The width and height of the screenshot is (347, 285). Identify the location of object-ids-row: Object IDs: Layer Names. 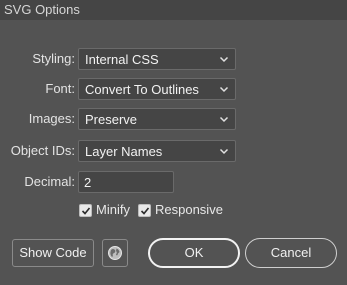
(173, 151).